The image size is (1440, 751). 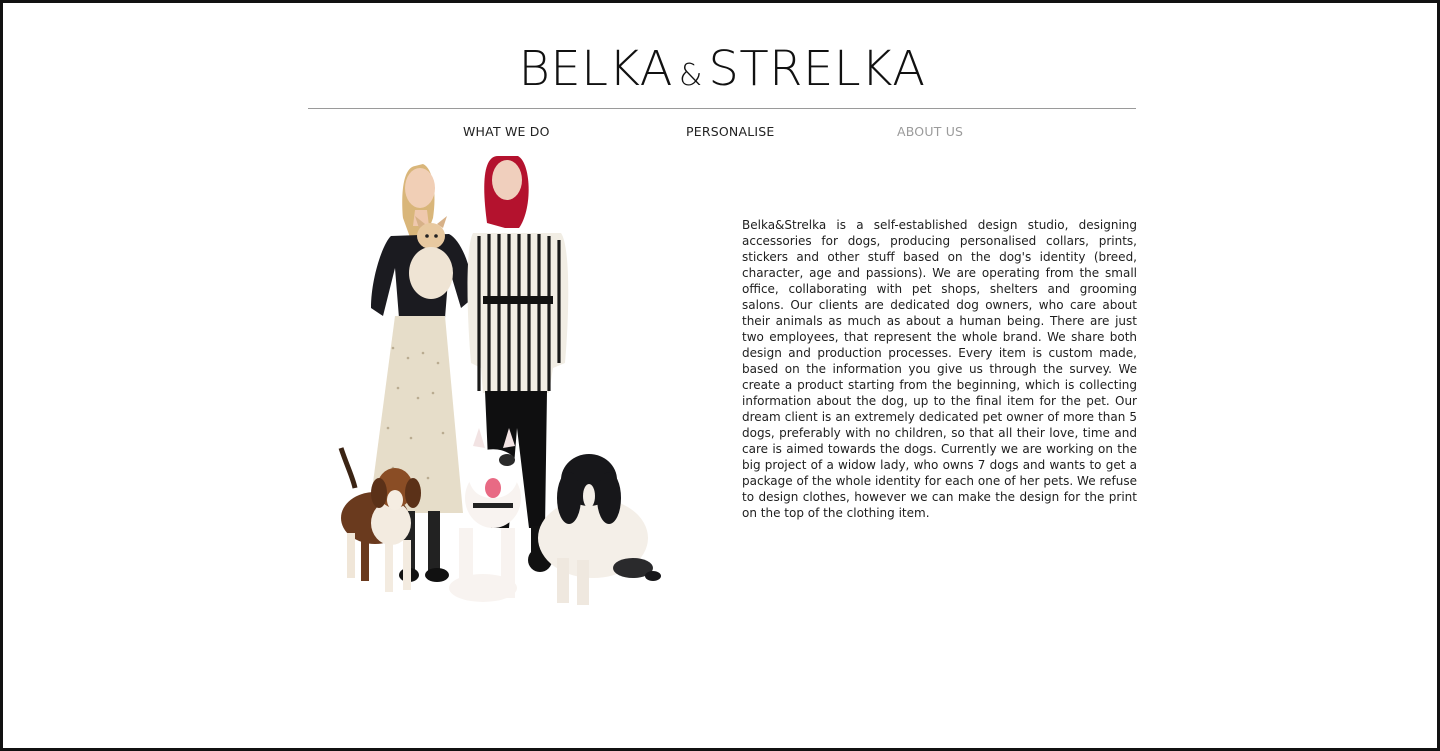 What do you see at coordinates (506, 131) in the screenshot?
I see `nav-item-what-we-do: WHAT WE DO` at bounding box center [506, 131].